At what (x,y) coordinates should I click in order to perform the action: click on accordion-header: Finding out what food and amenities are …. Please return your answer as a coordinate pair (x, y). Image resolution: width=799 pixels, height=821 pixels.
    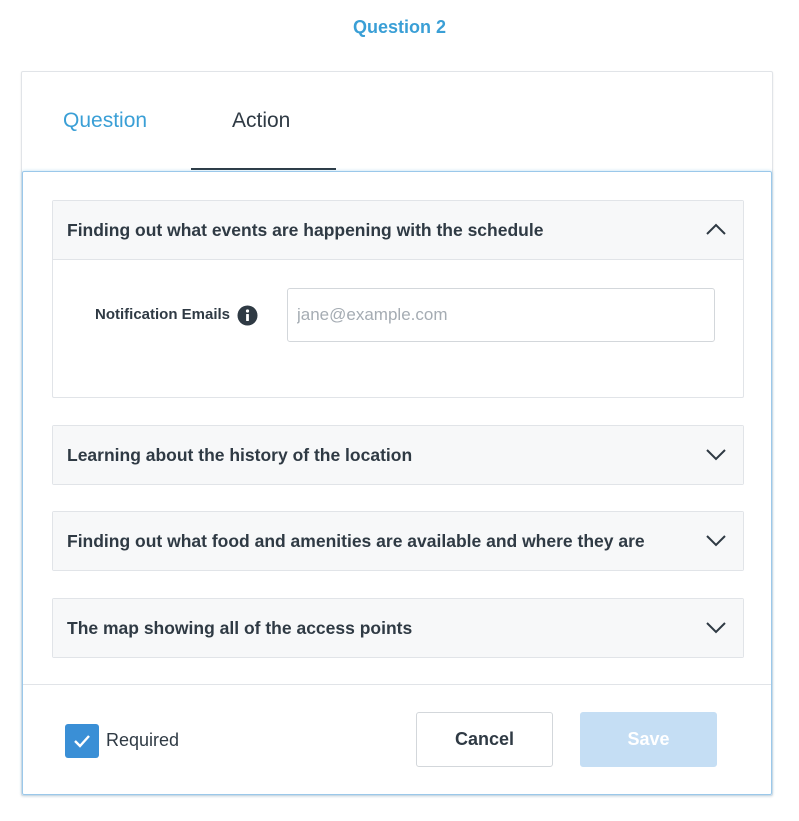
    Looking at the image, I should click on (398, 541).